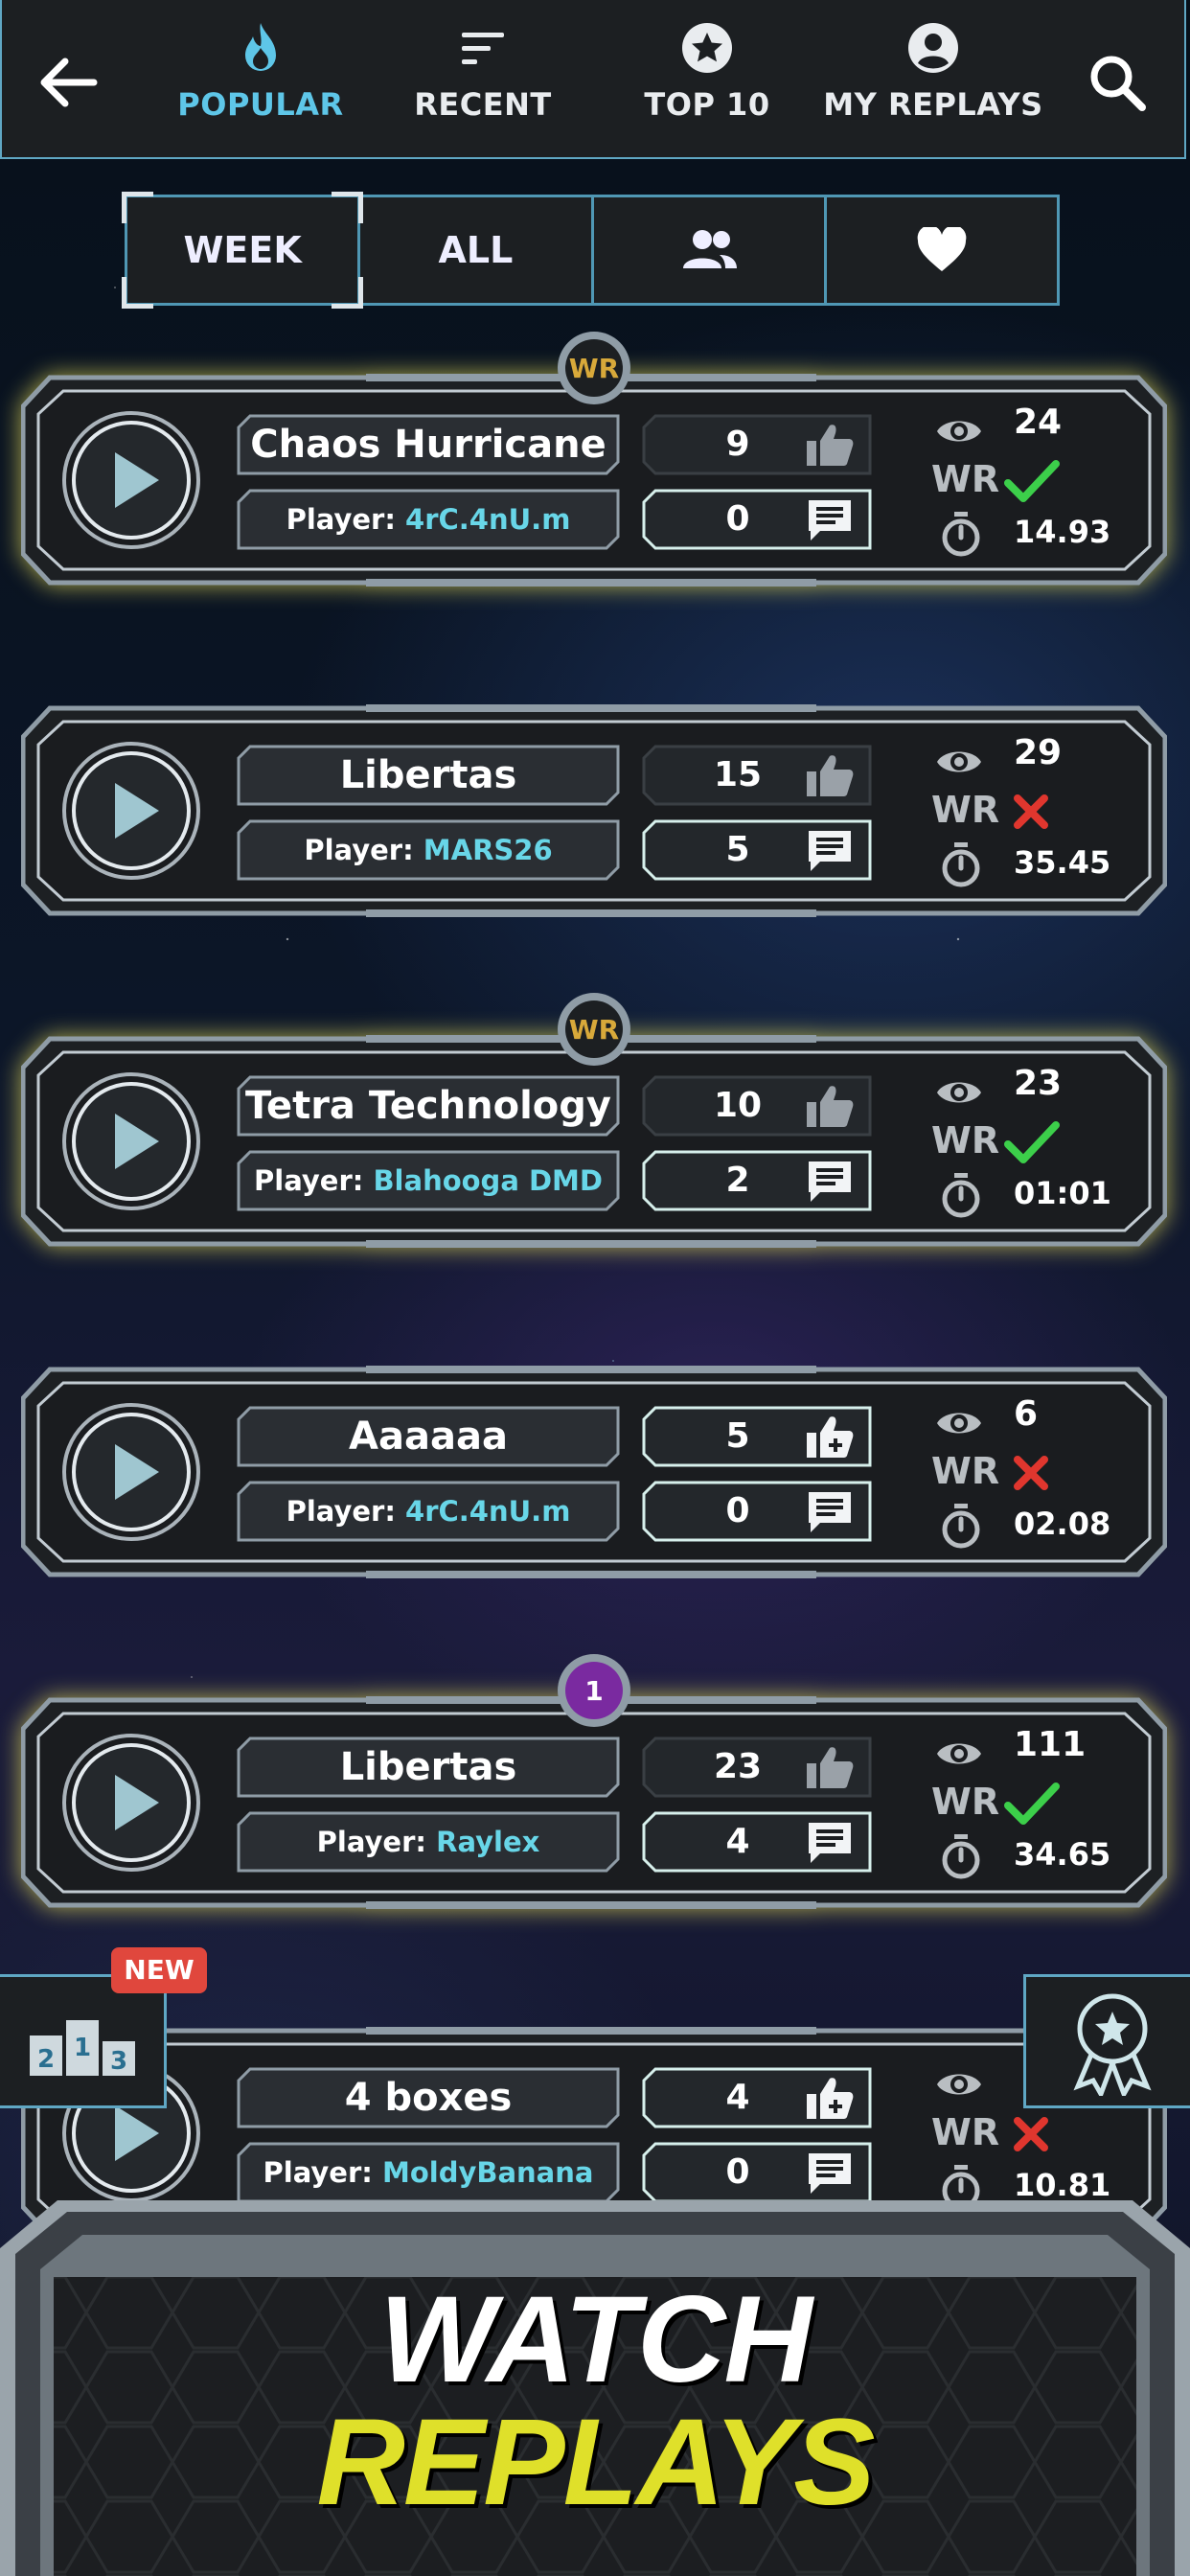 Image resolution: width=1190 pixels, height=2576 pixels. I want to click on views-count: 24, so click(1038, 422).